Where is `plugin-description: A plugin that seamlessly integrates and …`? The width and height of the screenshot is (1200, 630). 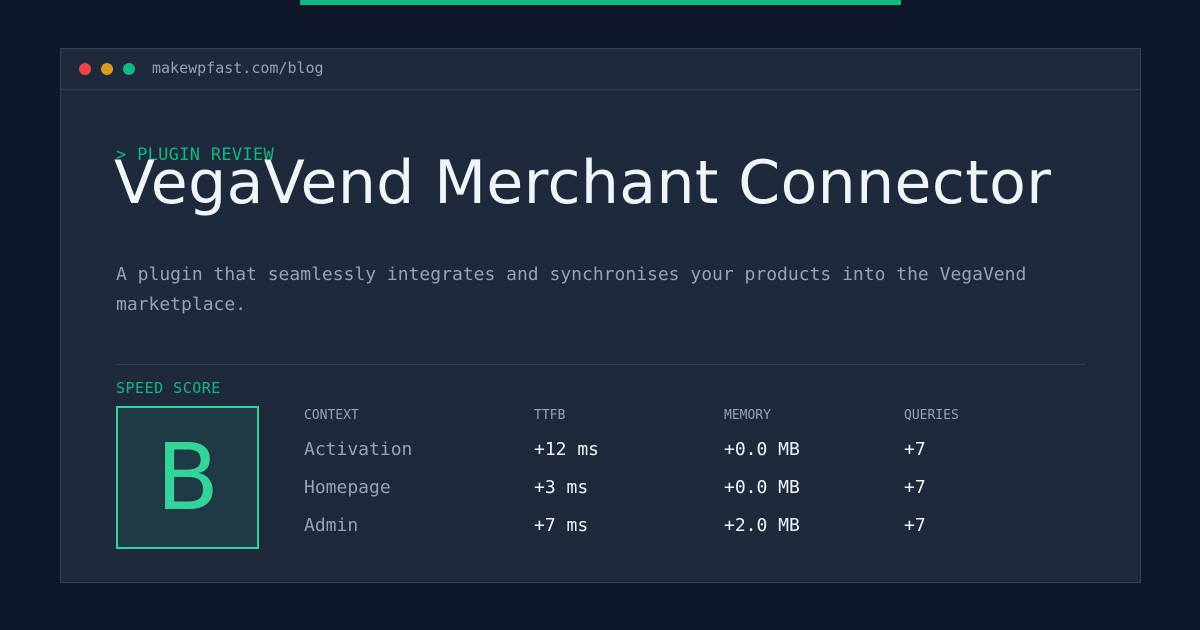 plugin-description: A plugin that seamlessly integrates and … is located at coordinates (571, 289).